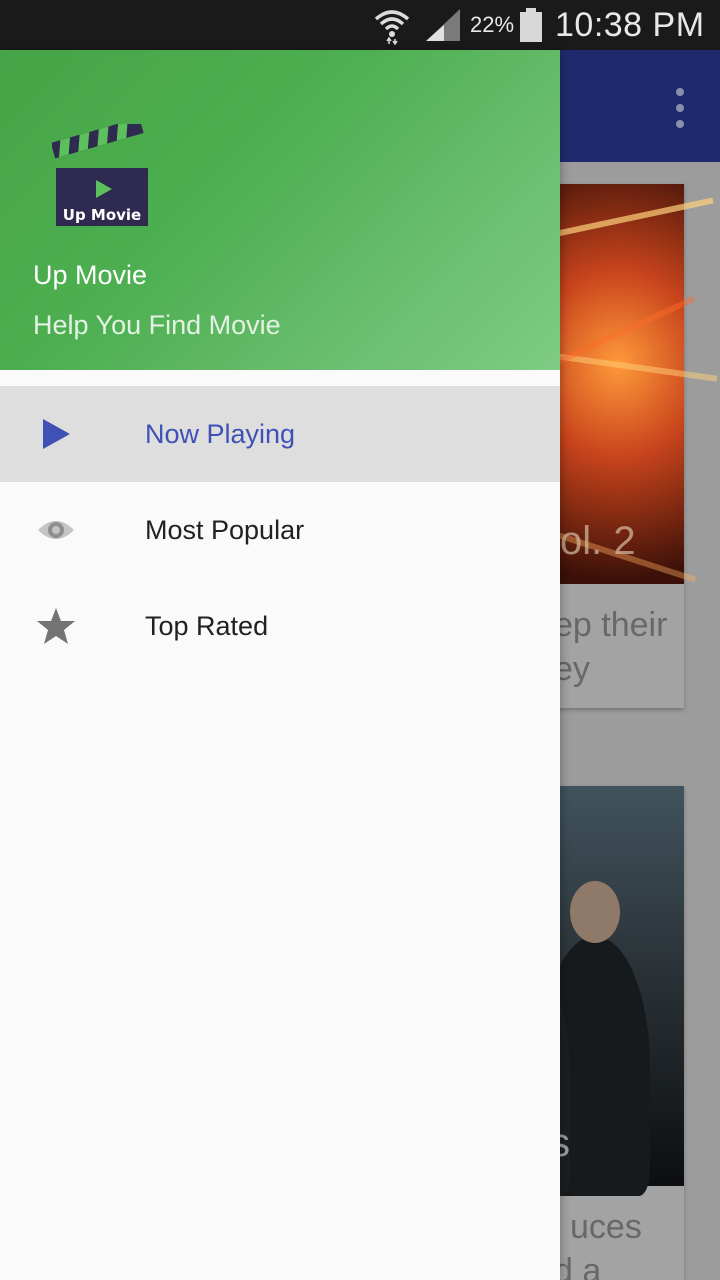  Describe the element at coordinates (630, 24) in the screenshot. I see `status-time: 10:38 PM` at that location.